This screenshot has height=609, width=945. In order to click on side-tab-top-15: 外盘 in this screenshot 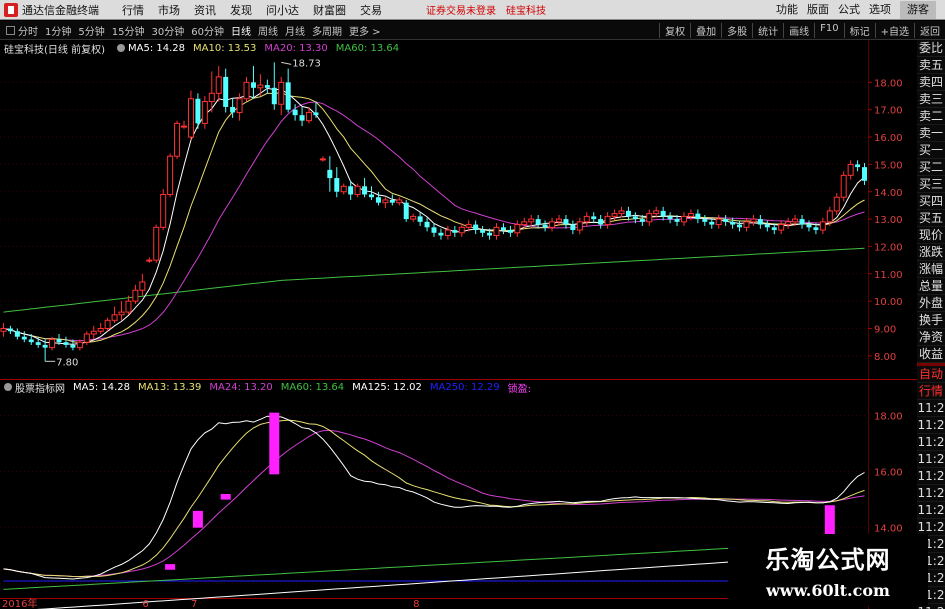, I will do `click(931, 303)`.